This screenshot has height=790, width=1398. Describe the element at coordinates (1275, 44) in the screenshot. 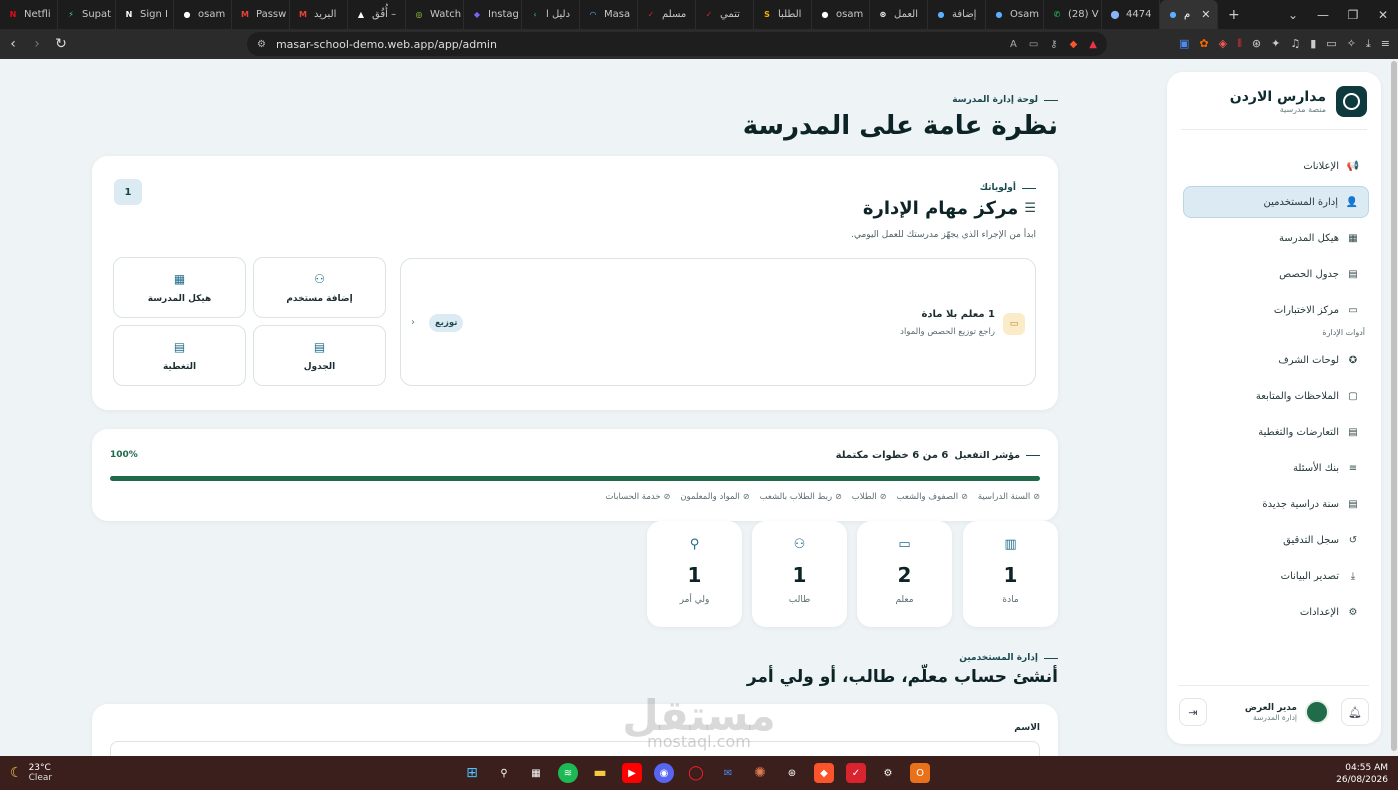

I see `extensions-puzzle-icon: ✦` at that location.